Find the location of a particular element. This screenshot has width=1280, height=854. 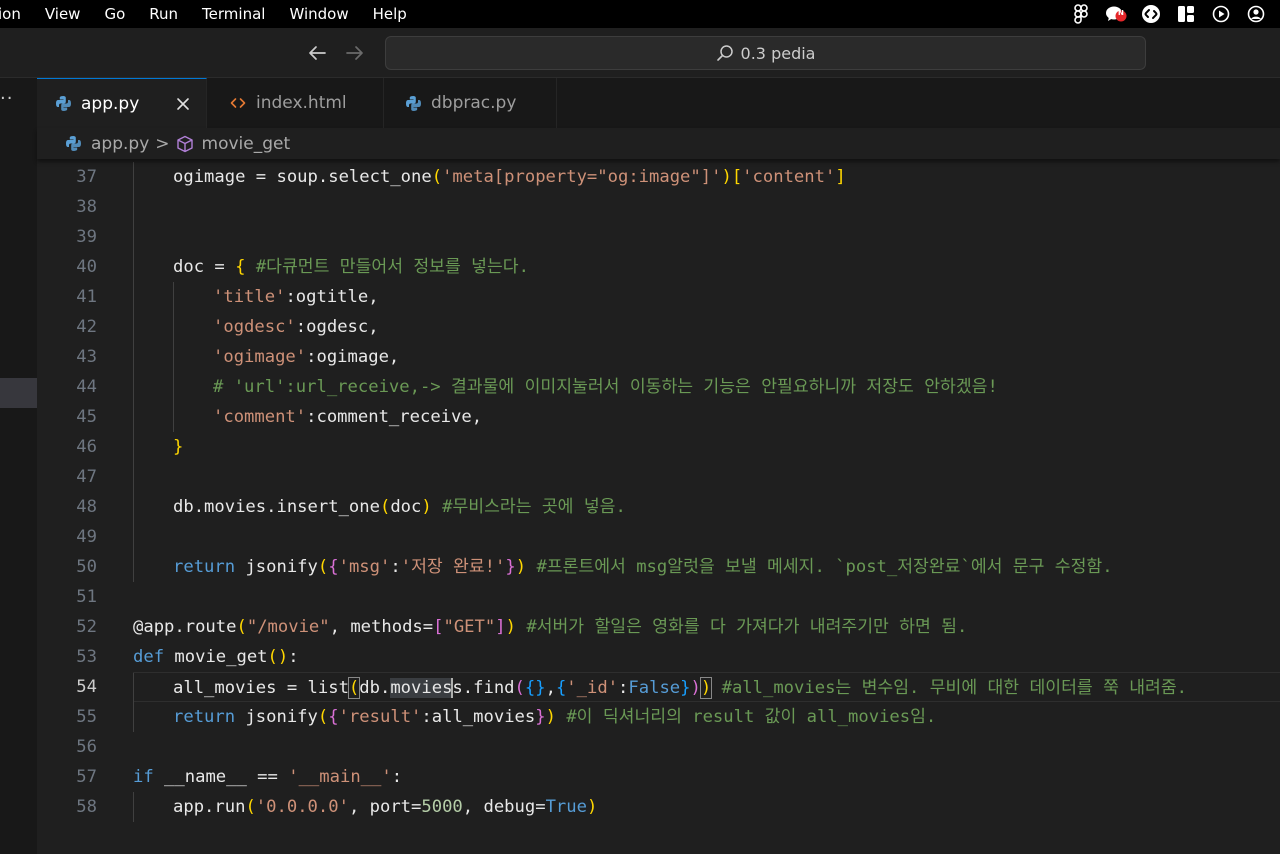

code-token: @app.route is located at coordinates (185, 627).